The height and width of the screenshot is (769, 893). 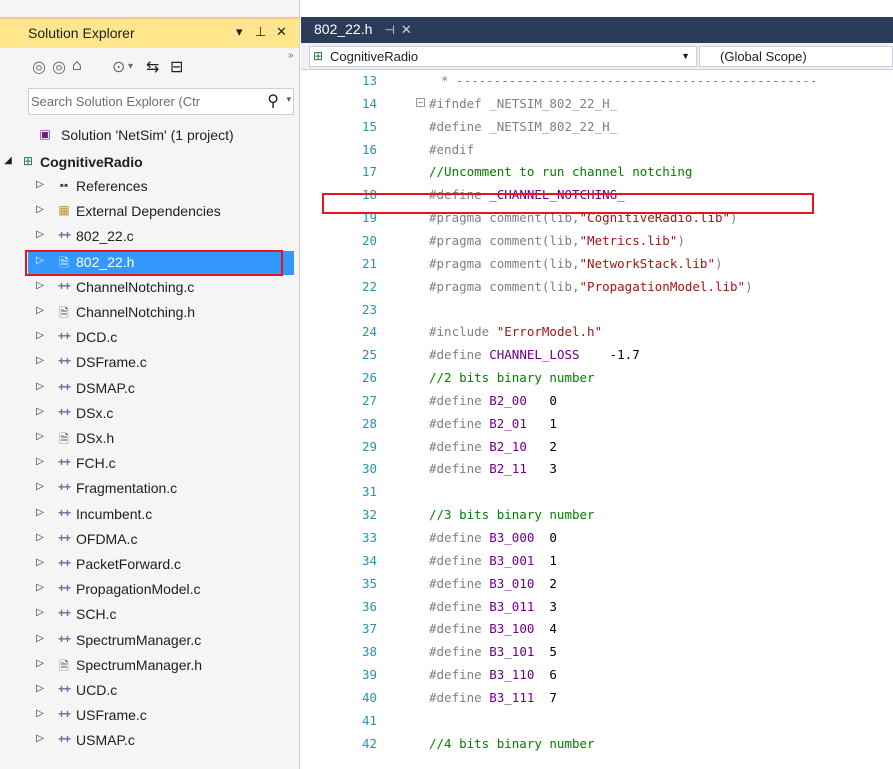 What do you see at coordinates (161, 666) in the screenshot?
I see `tree-item: ▷ 🗎 SpectrumManager.h` at bounding box center [161, 666].